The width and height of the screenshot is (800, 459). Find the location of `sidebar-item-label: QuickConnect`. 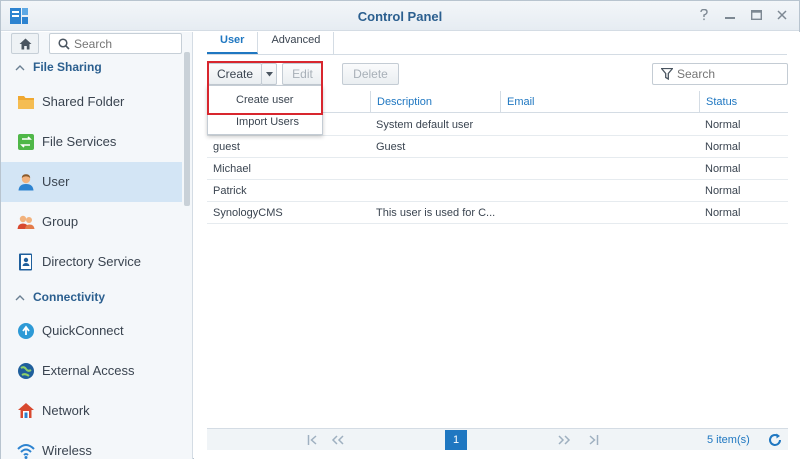

sidebar-item-label: QuickConnect is located at coordinates (83, 330).